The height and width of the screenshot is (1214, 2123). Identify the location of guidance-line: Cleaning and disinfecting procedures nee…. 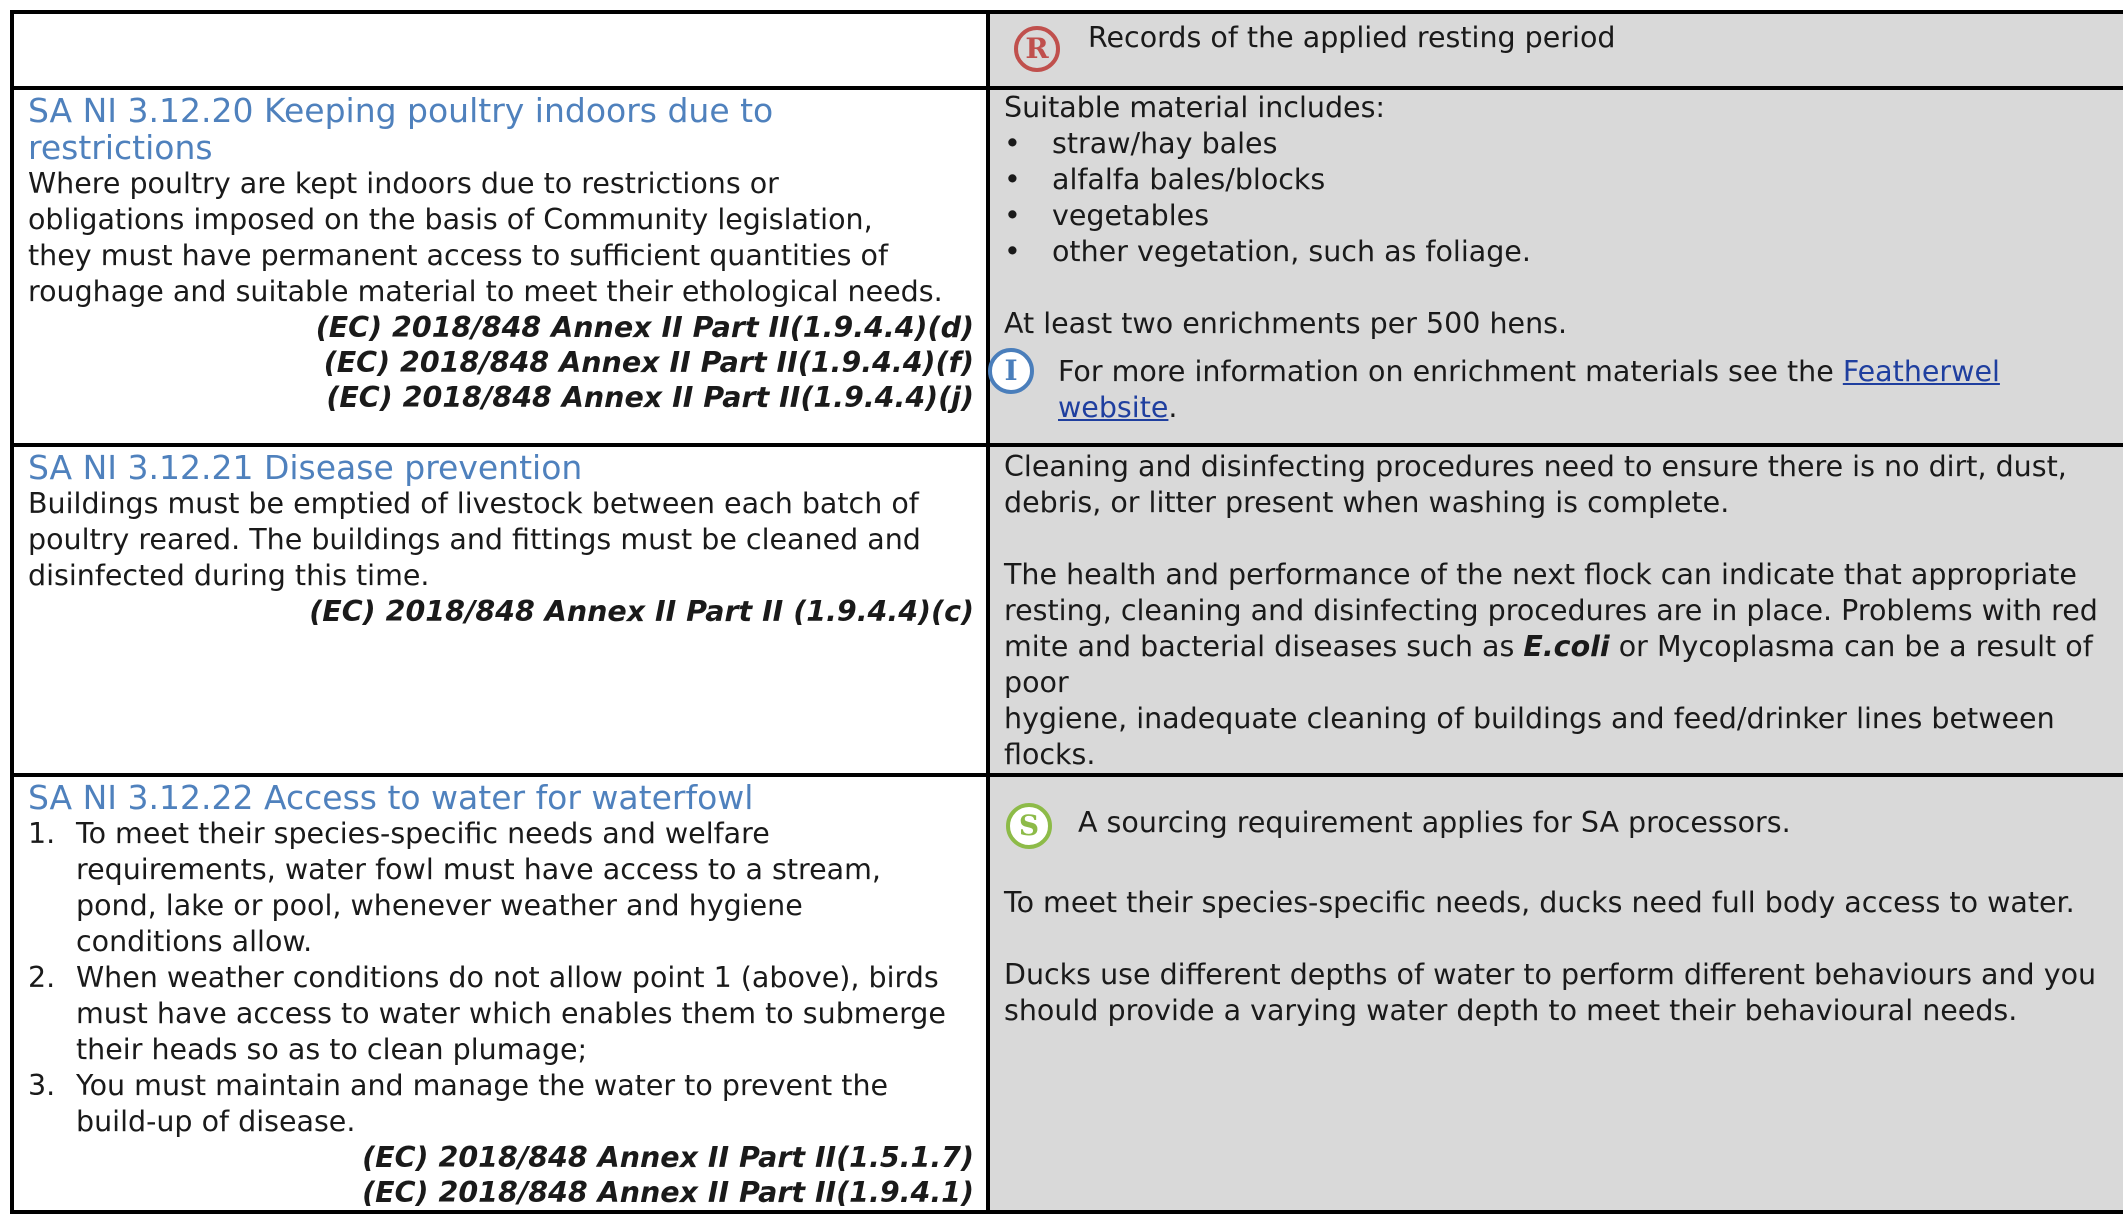
(1535, 466).